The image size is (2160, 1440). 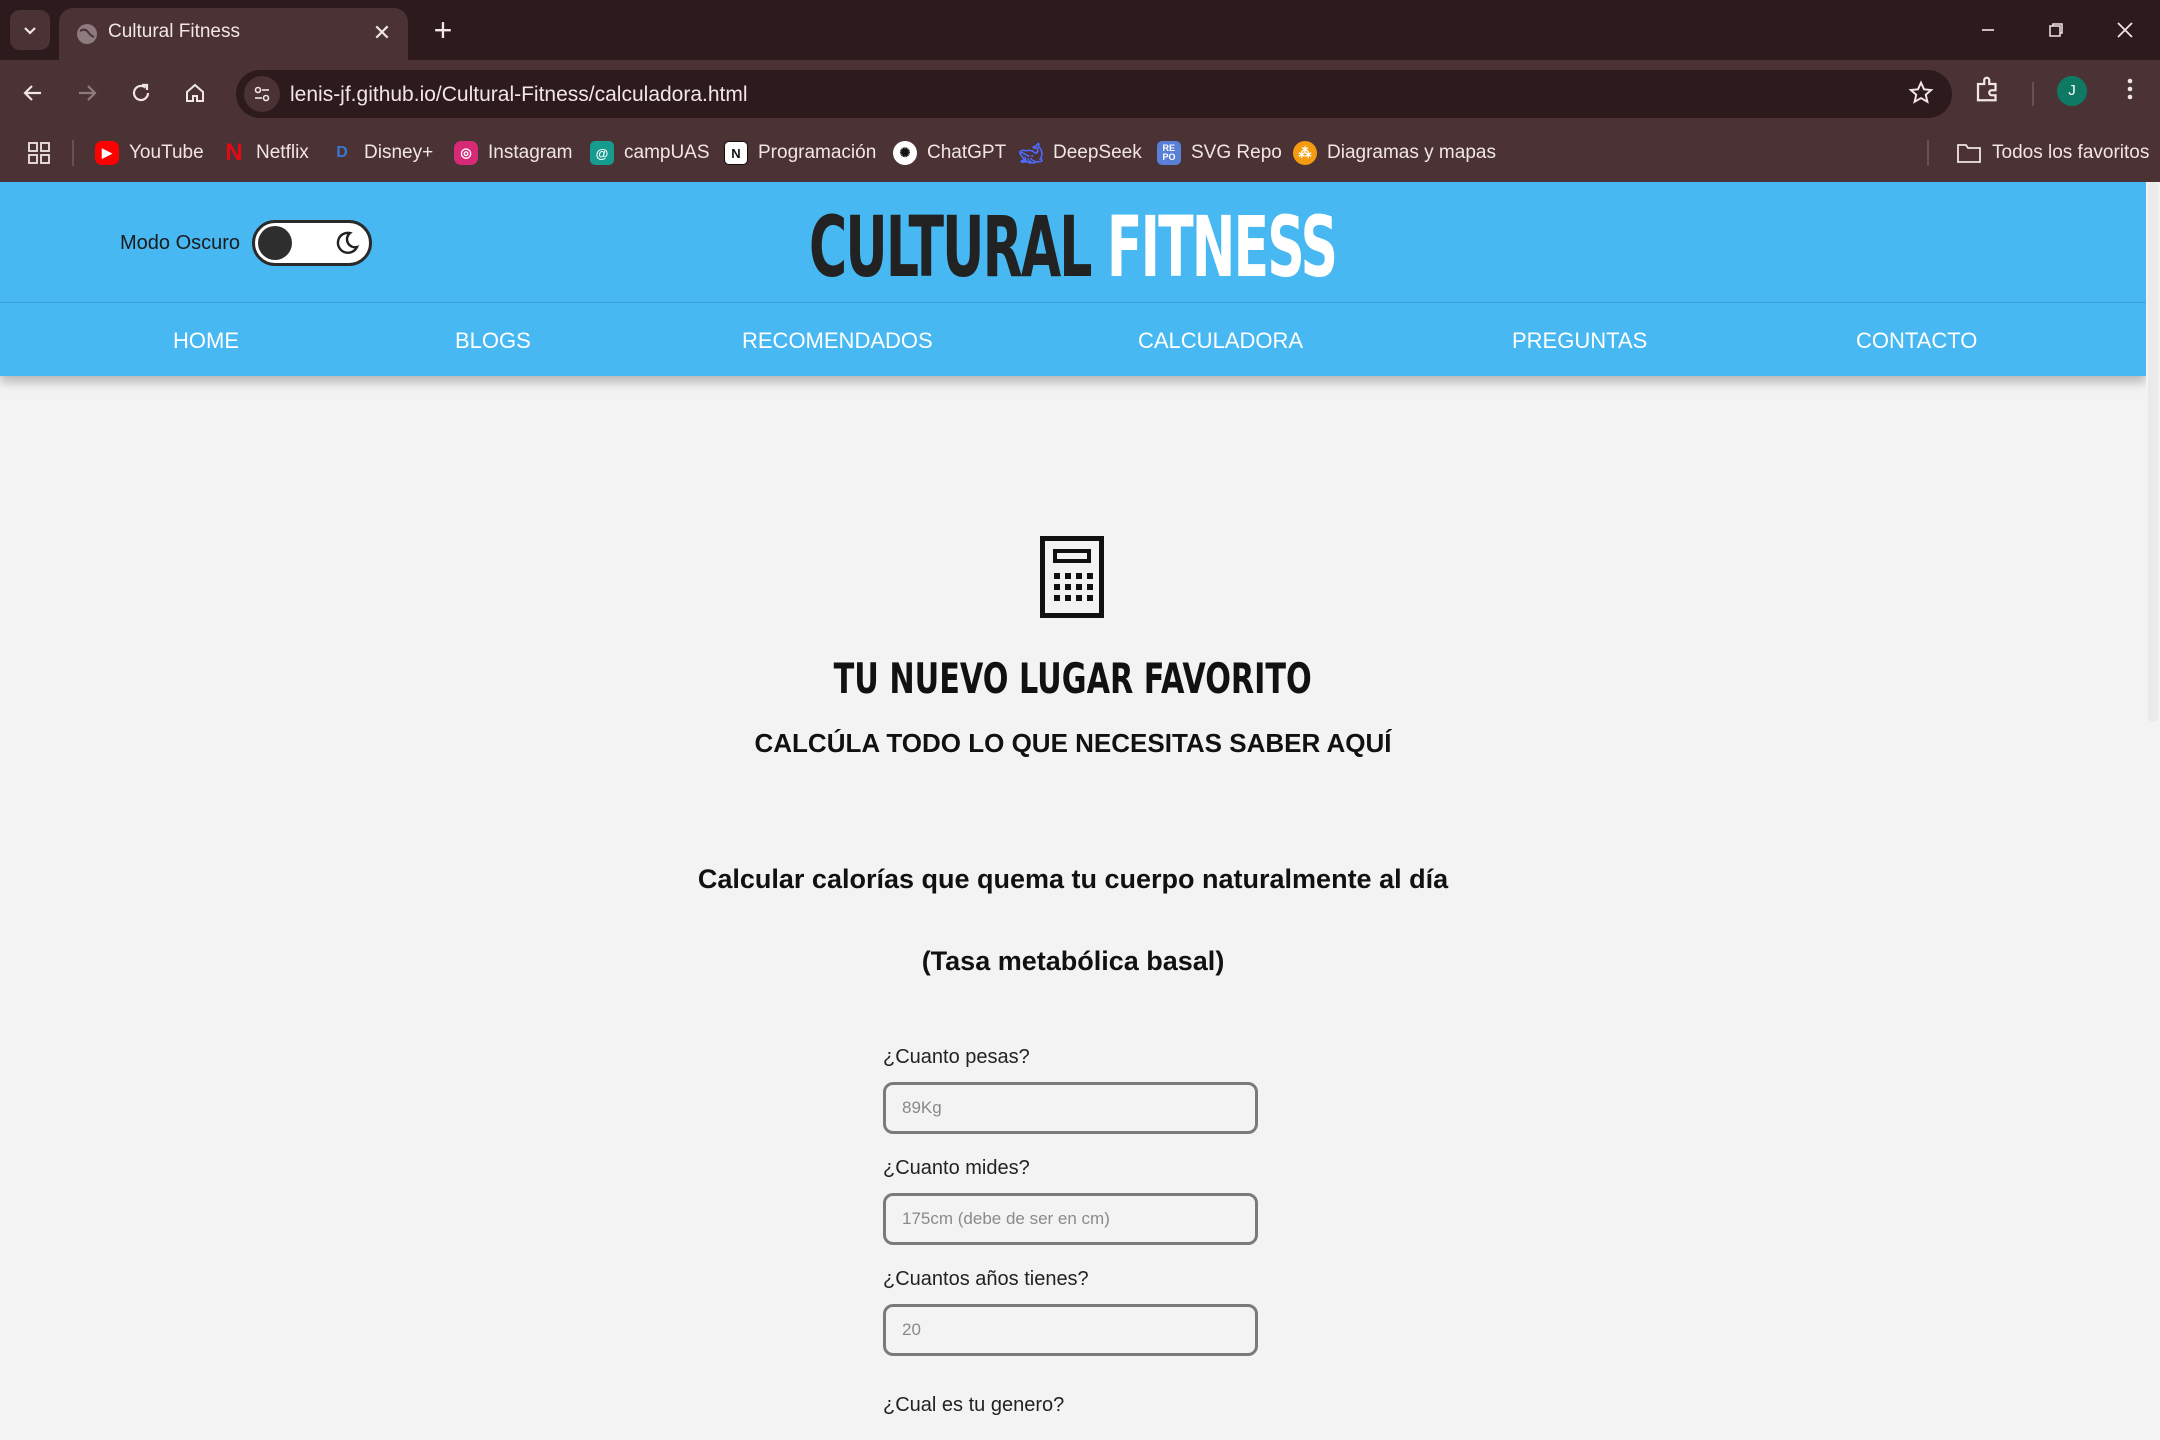 I want to click on calculator-keys, so click(x=1073, y=587).